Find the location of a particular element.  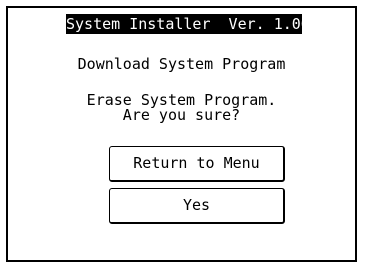

confirmation-message: Erase System Program. Are you sure? is located at coordinates (181, 108).